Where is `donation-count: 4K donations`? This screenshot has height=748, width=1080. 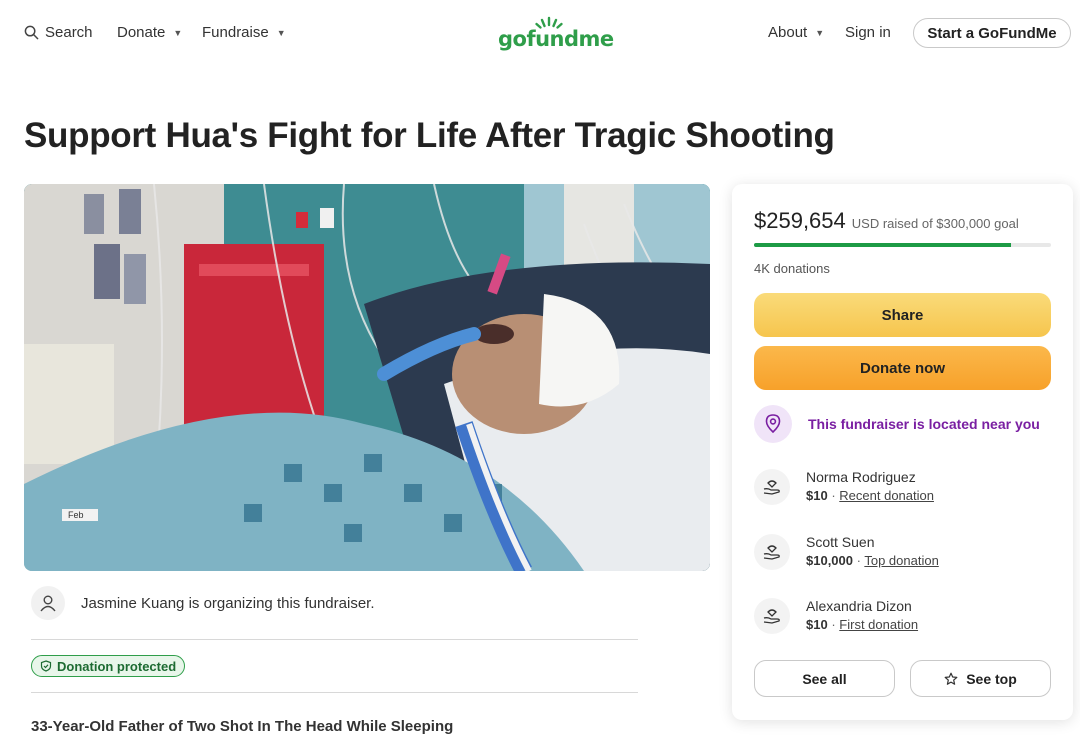
donation-count: 4K donations is located at coordinates (792, 268).